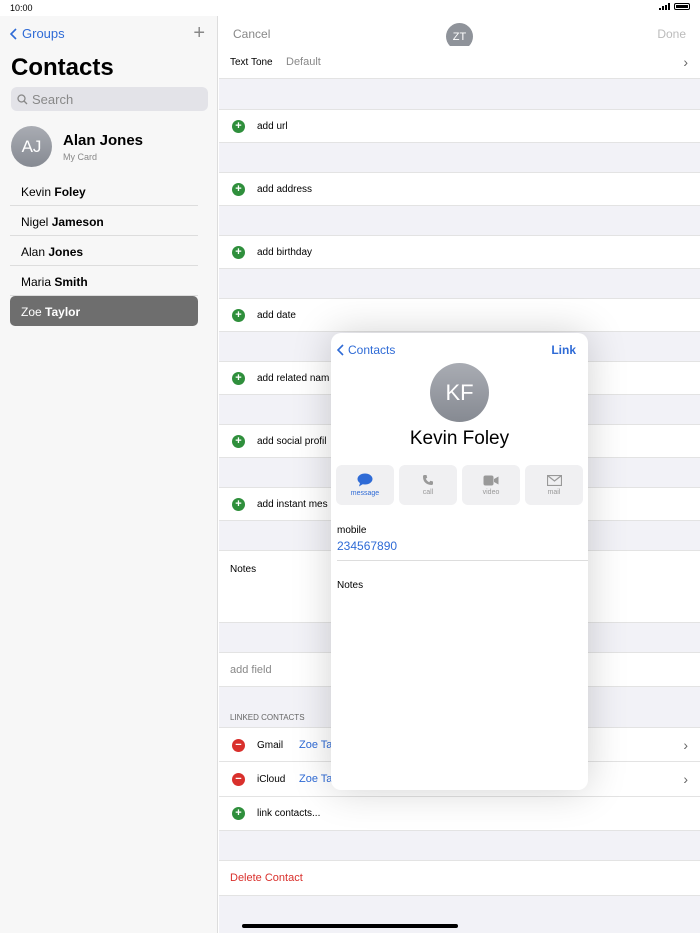  What do you see at coordinates (365, 493) in the screenshot?
I see `message-label: message` at bounding box center [365, 493].